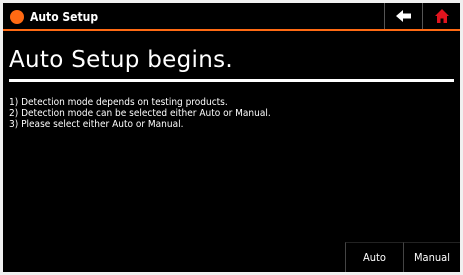 The height and width of the screenshot is (275, 463). I want to click on action-bar: Auto Manual, so click(402, 257).